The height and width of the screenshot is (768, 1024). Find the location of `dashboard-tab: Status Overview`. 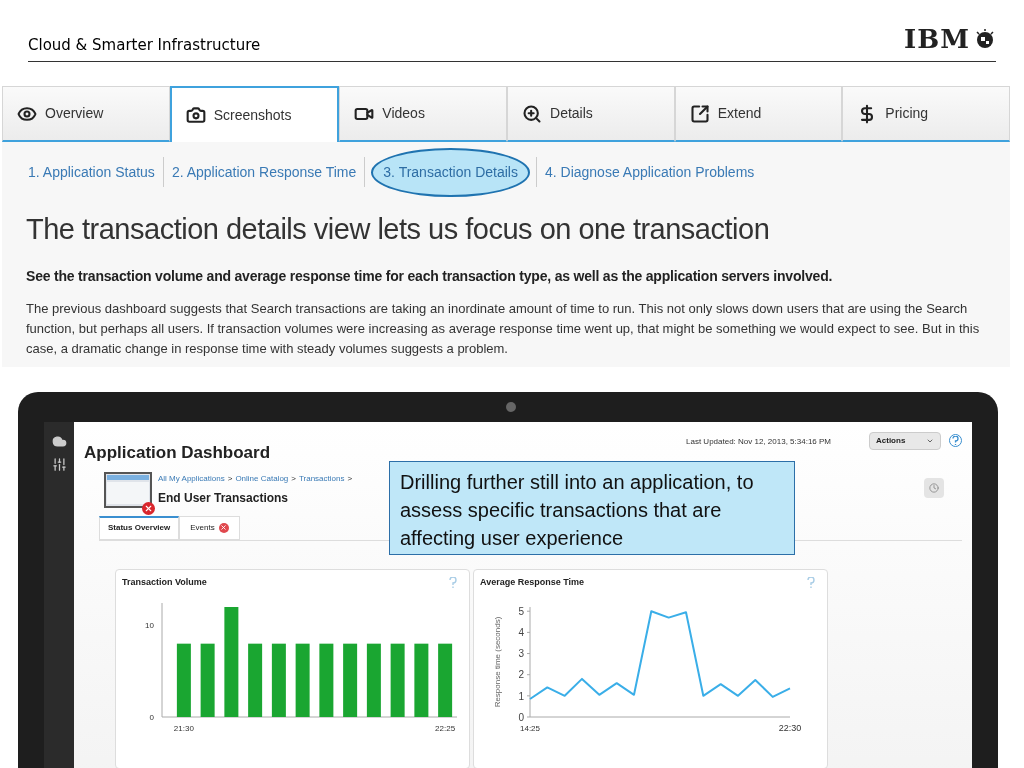

dashboard-tab: Status Overview is located at coordinates (139, 527).